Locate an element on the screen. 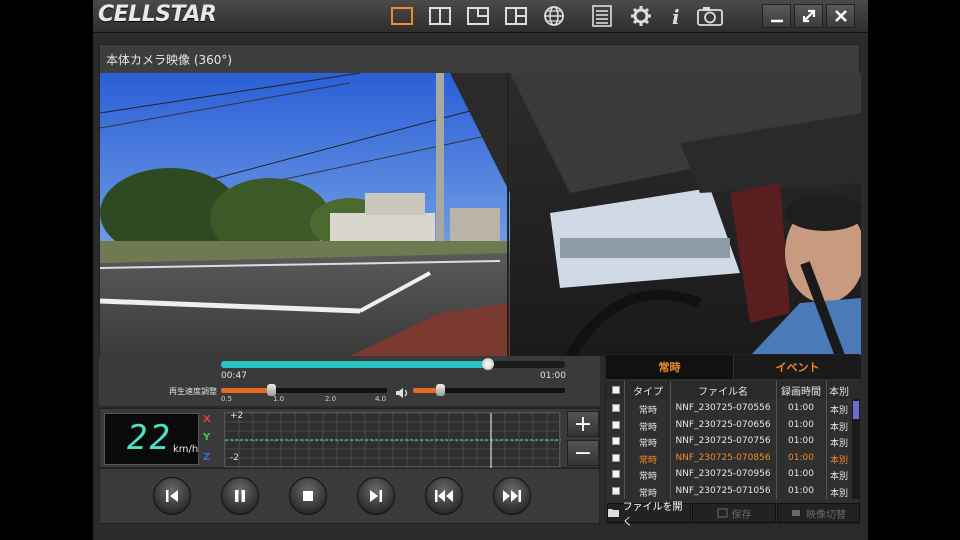  dual-view-button is located at coordinates (440, 16).